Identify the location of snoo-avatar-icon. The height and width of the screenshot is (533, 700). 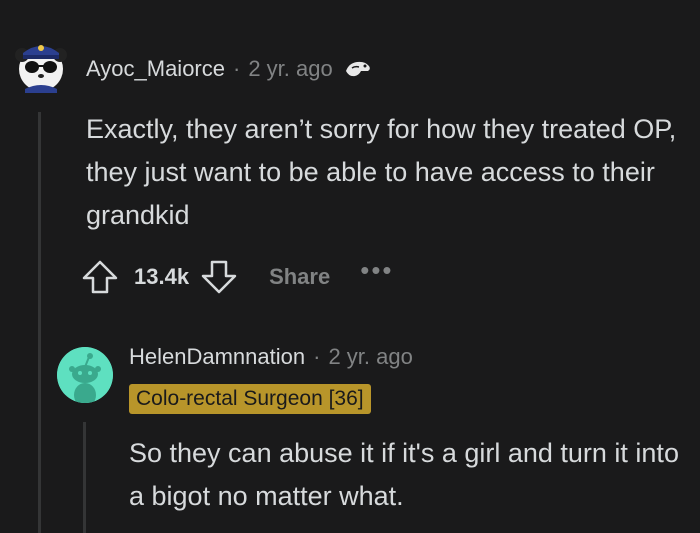
(85, 375).